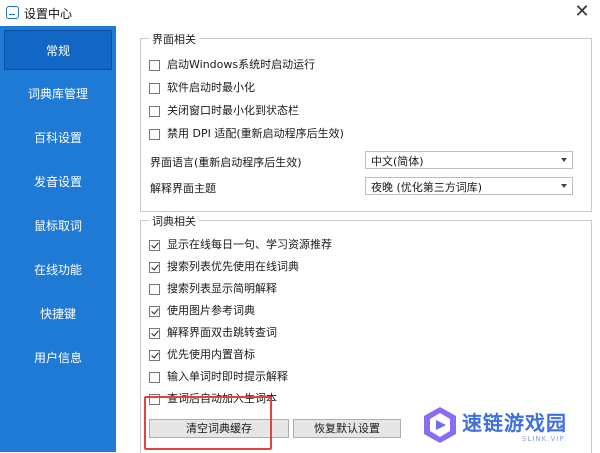  What do you see at coordinates (48, 14) in the screenshot?
I see `window-title: 设置中心` at bounding box center [48, 14].